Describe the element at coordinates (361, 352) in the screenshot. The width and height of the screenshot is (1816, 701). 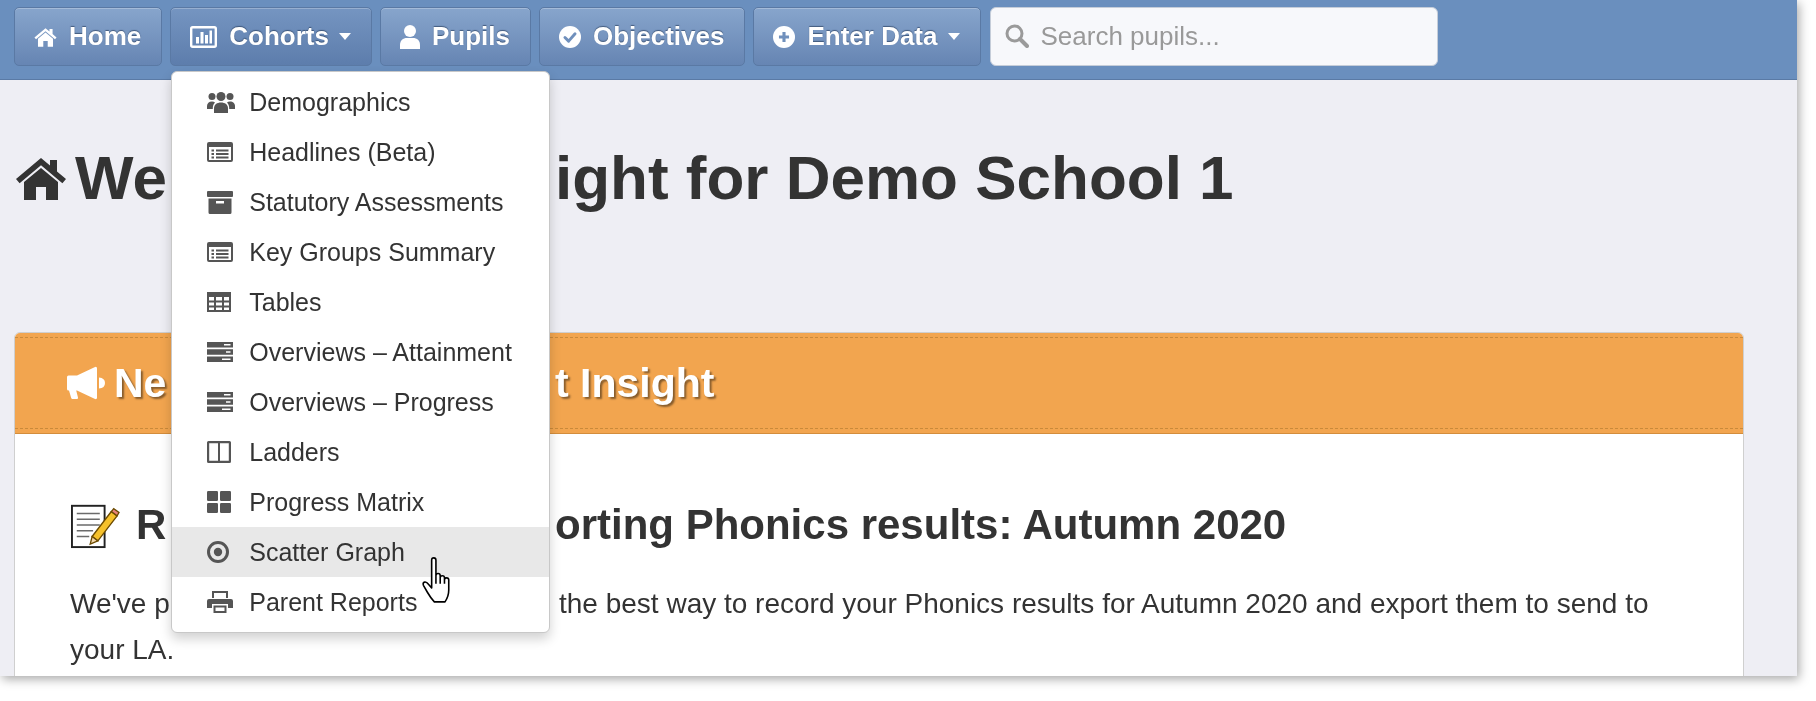
I see `menu-item: Overviews – Attainment` at that location.